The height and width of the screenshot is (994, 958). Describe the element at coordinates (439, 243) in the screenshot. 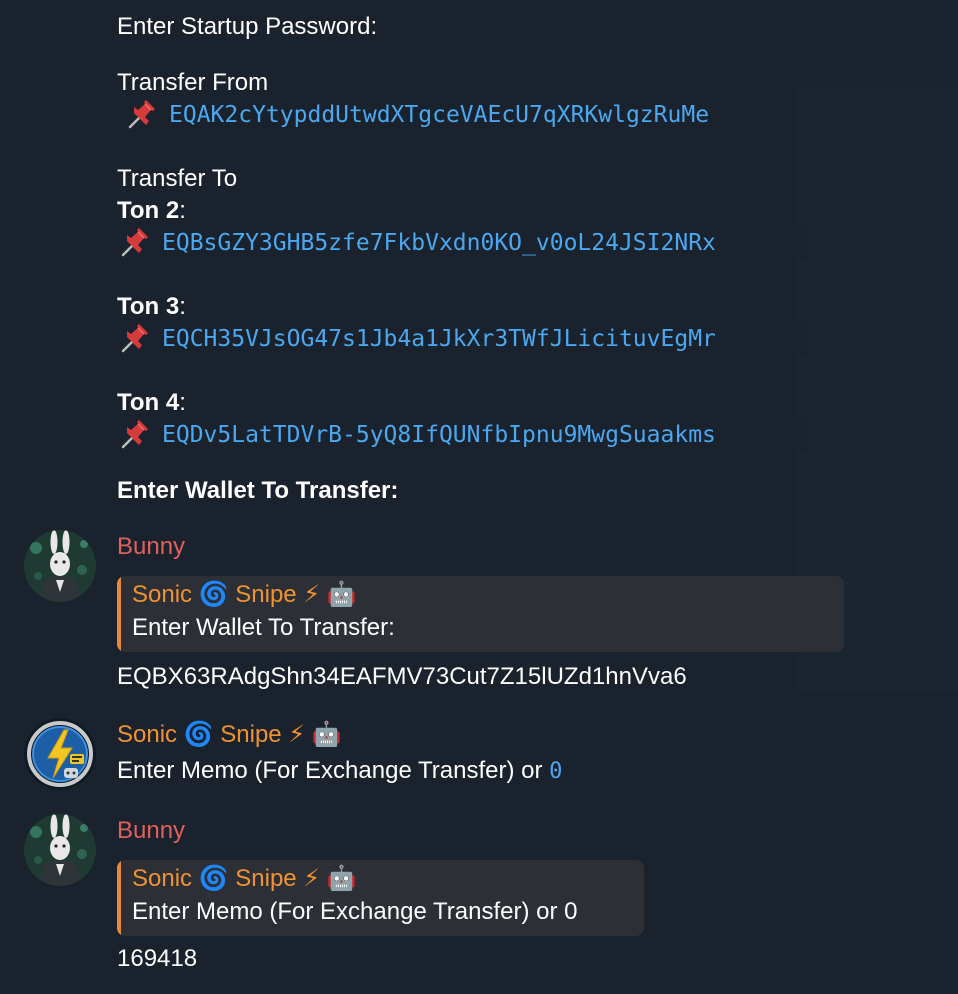

I see `wallet-address: EQBsGZY3GHB5zfe7FkbVxdn0KO_v0oL24JSI2NRx` at that location.